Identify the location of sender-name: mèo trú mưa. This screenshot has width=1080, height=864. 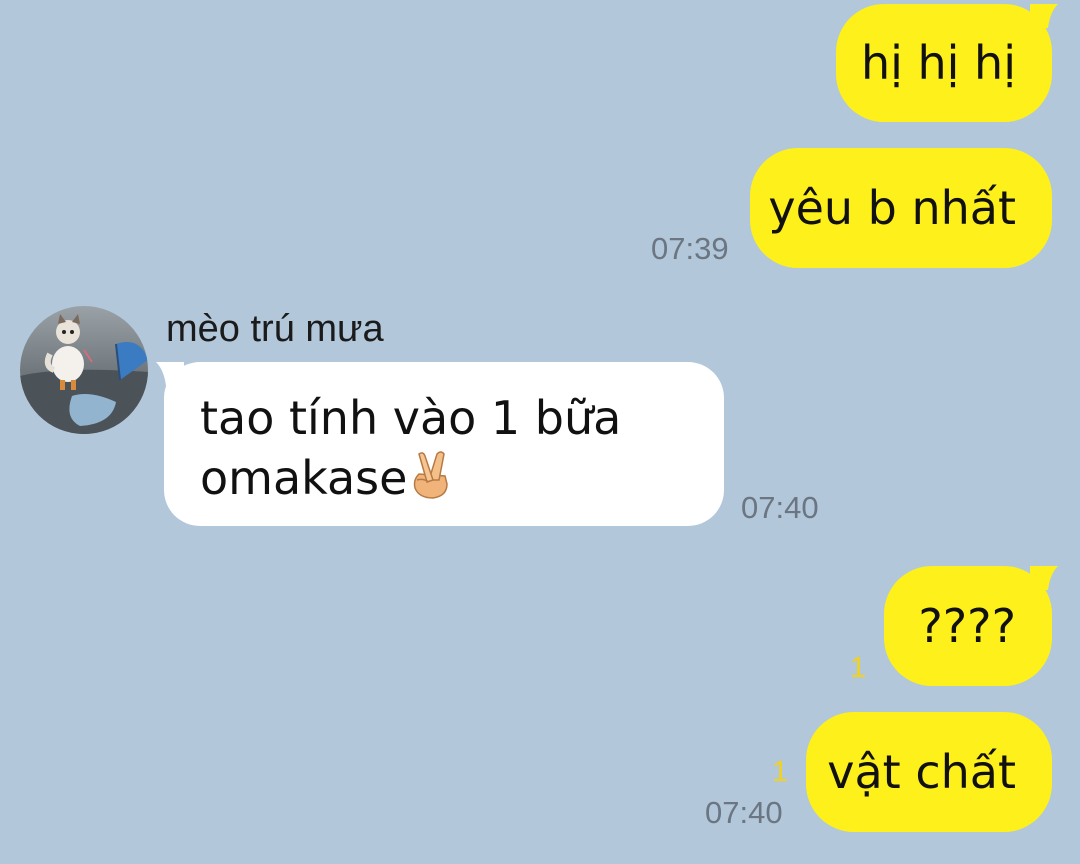
(275, 329).